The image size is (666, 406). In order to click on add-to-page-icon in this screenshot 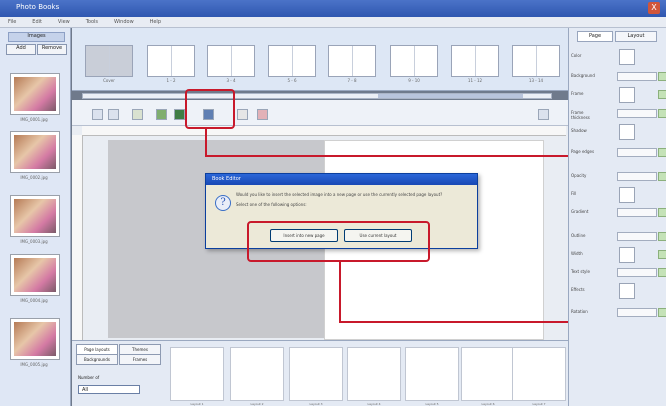, I will do `click(179, 114)`.